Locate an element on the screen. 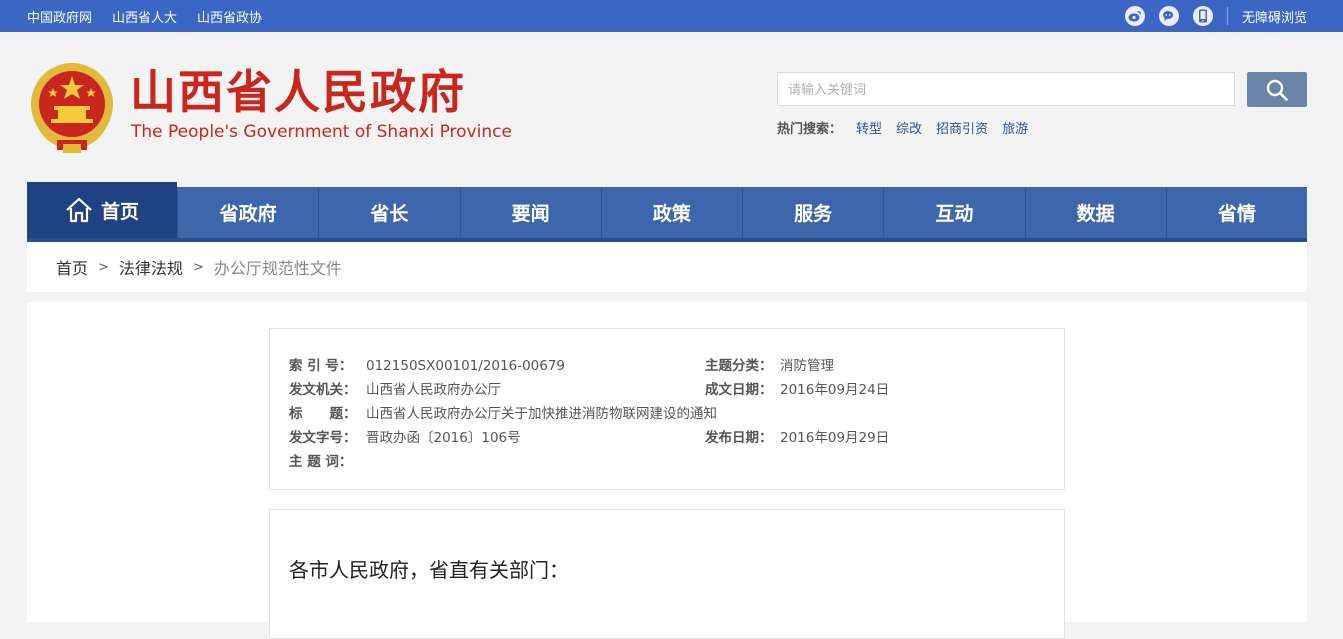  nav-interaction: 互动 is located at coordinates (953, 212).